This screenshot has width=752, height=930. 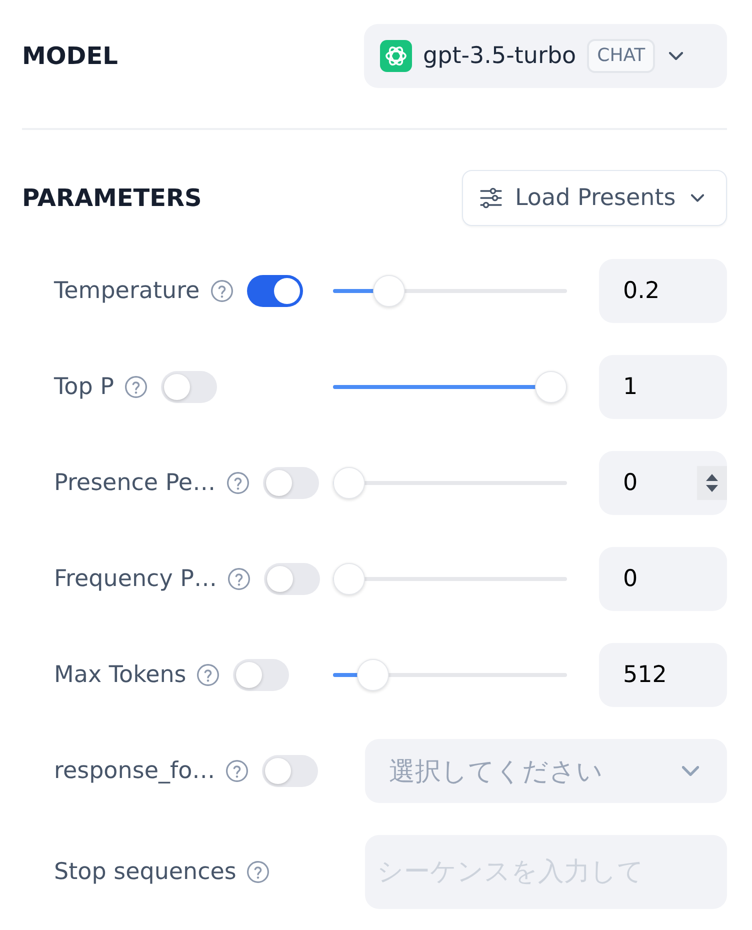 I want to click on parameter-label: Temperature, so click(x=127, y=291).